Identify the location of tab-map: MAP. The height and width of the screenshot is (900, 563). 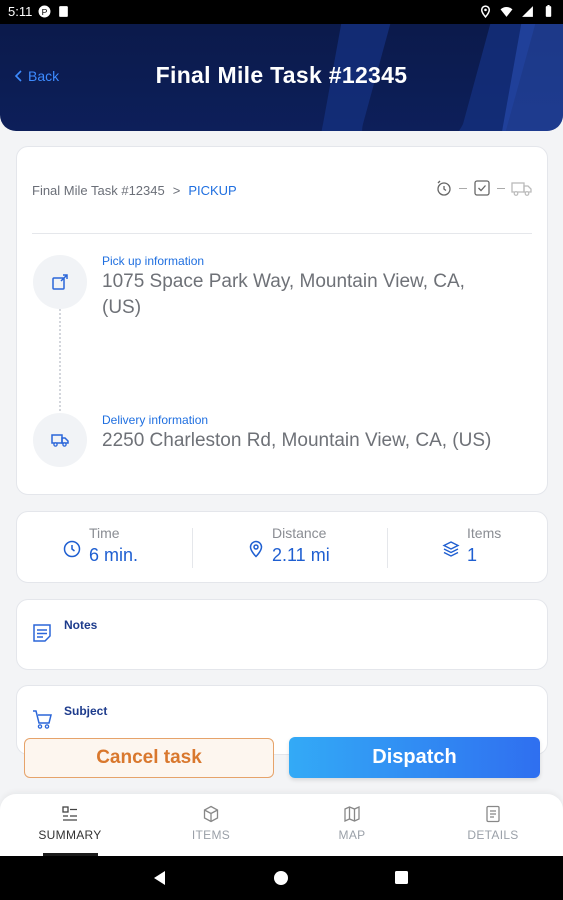
(352, 825).